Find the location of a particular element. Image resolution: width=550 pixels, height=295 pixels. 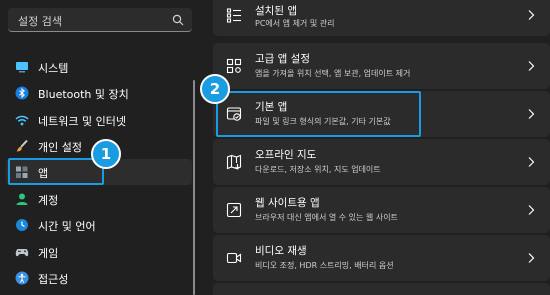

search-placeholder: 설정 검색 is located at coordinates (40, 21).